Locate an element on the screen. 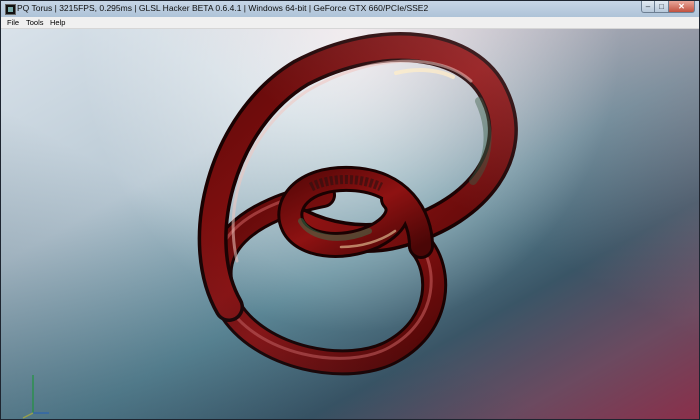 The image size is (700, 420). close-button: ✕ is located at coordinates (682, 7).